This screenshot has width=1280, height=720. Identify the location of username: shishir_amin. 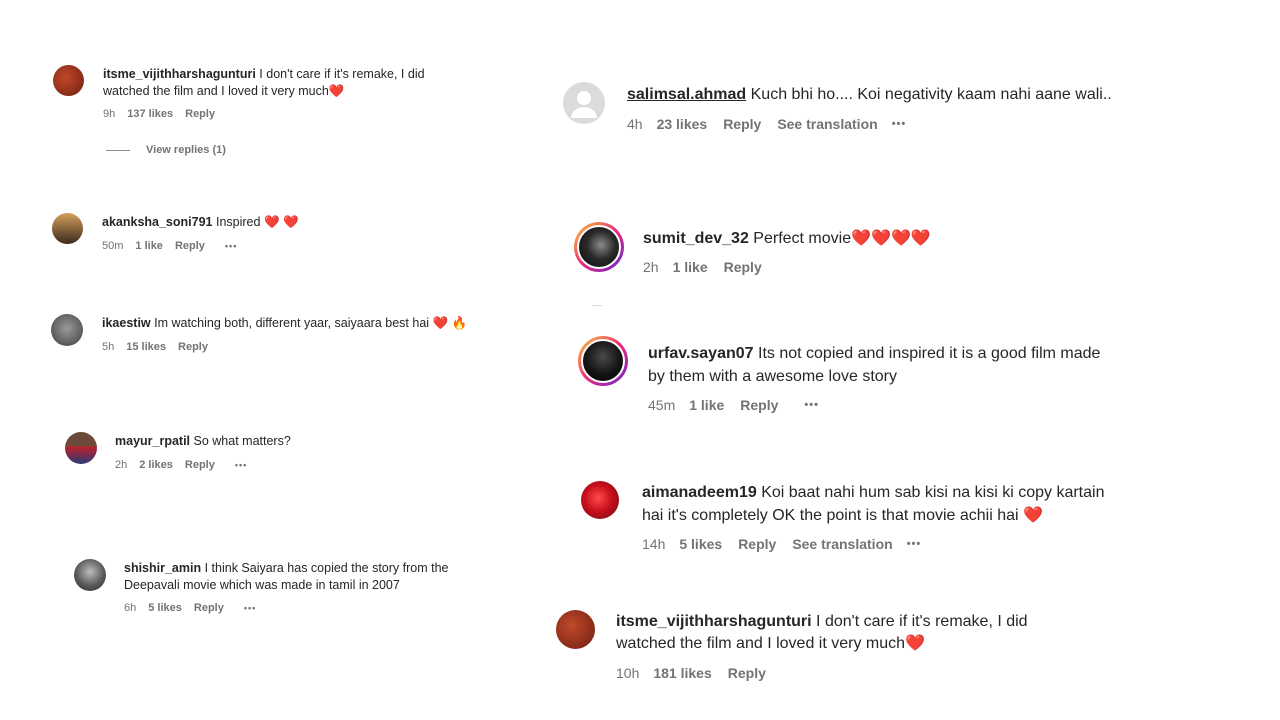
(162, 568).